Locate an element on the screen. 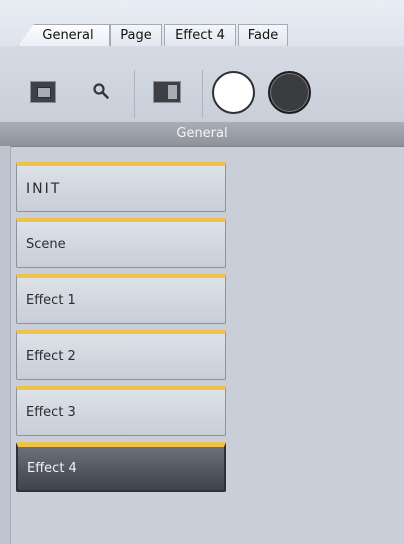  tab-general: General is located at coordinates (64, 35).